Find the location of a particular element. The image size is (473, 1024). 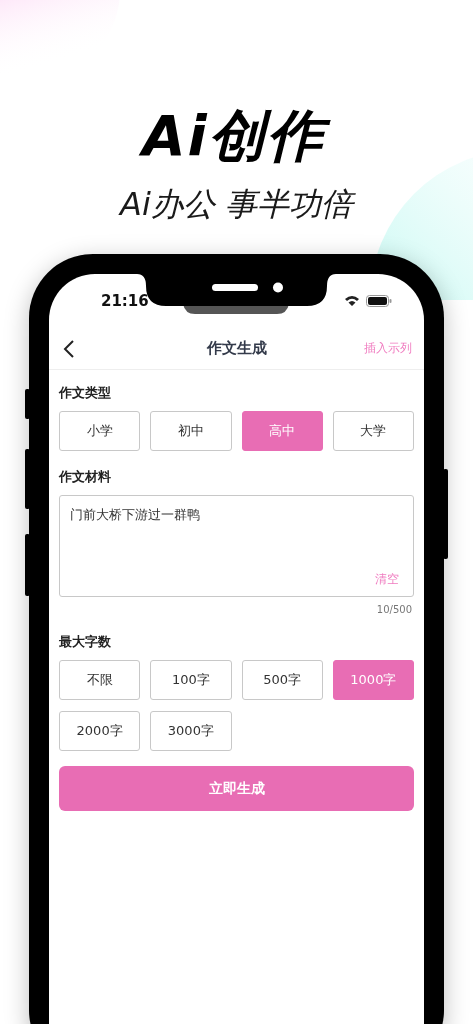

field-value: 门前大桥下游过一群鸭 is located at coordinates (135, 515).